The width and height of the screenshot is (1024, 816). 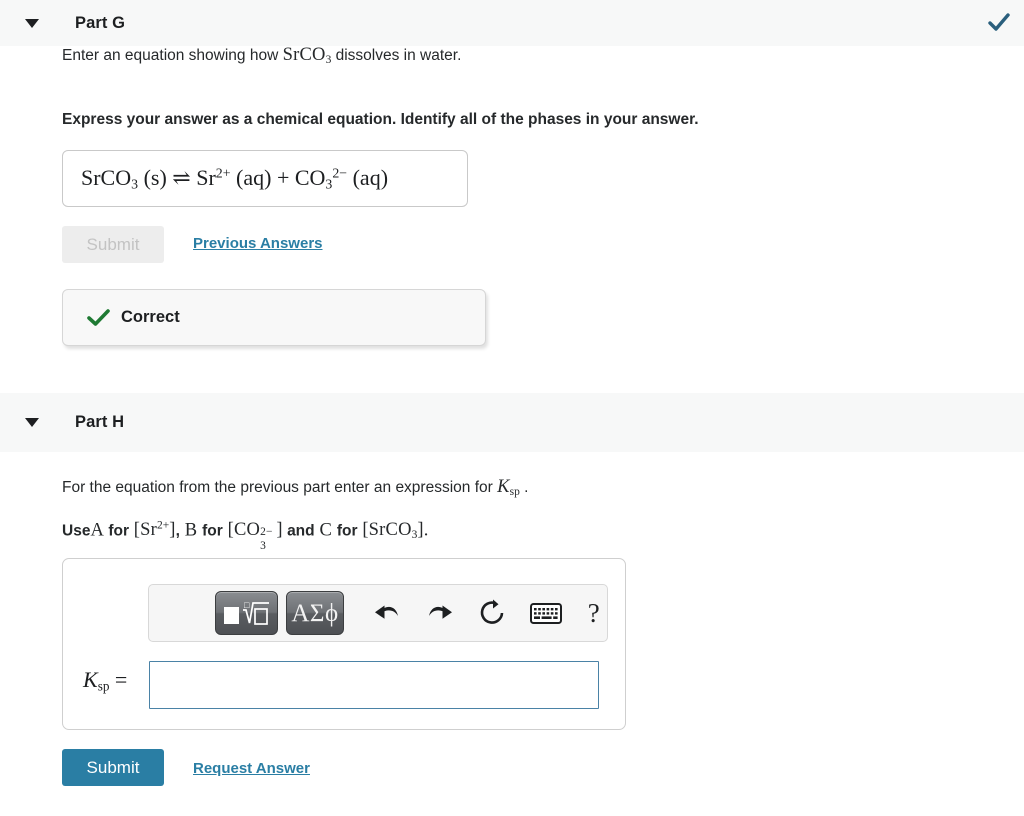 I want to click on undo-arrow-icon, so click(x=387, y=612).